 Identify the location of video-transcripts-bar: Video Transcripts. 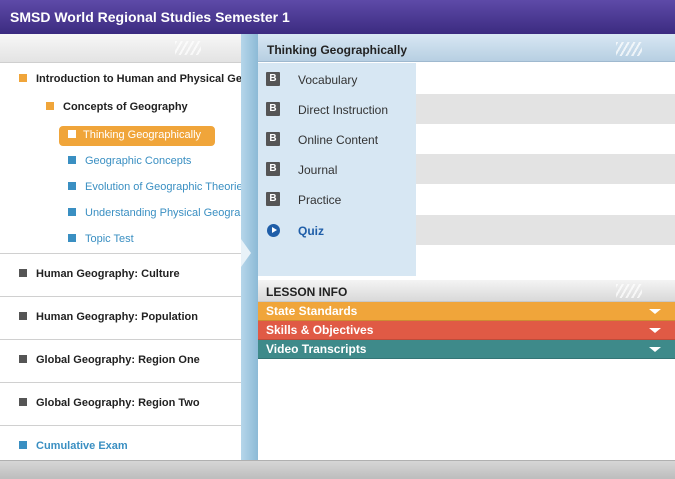
(466, 349).